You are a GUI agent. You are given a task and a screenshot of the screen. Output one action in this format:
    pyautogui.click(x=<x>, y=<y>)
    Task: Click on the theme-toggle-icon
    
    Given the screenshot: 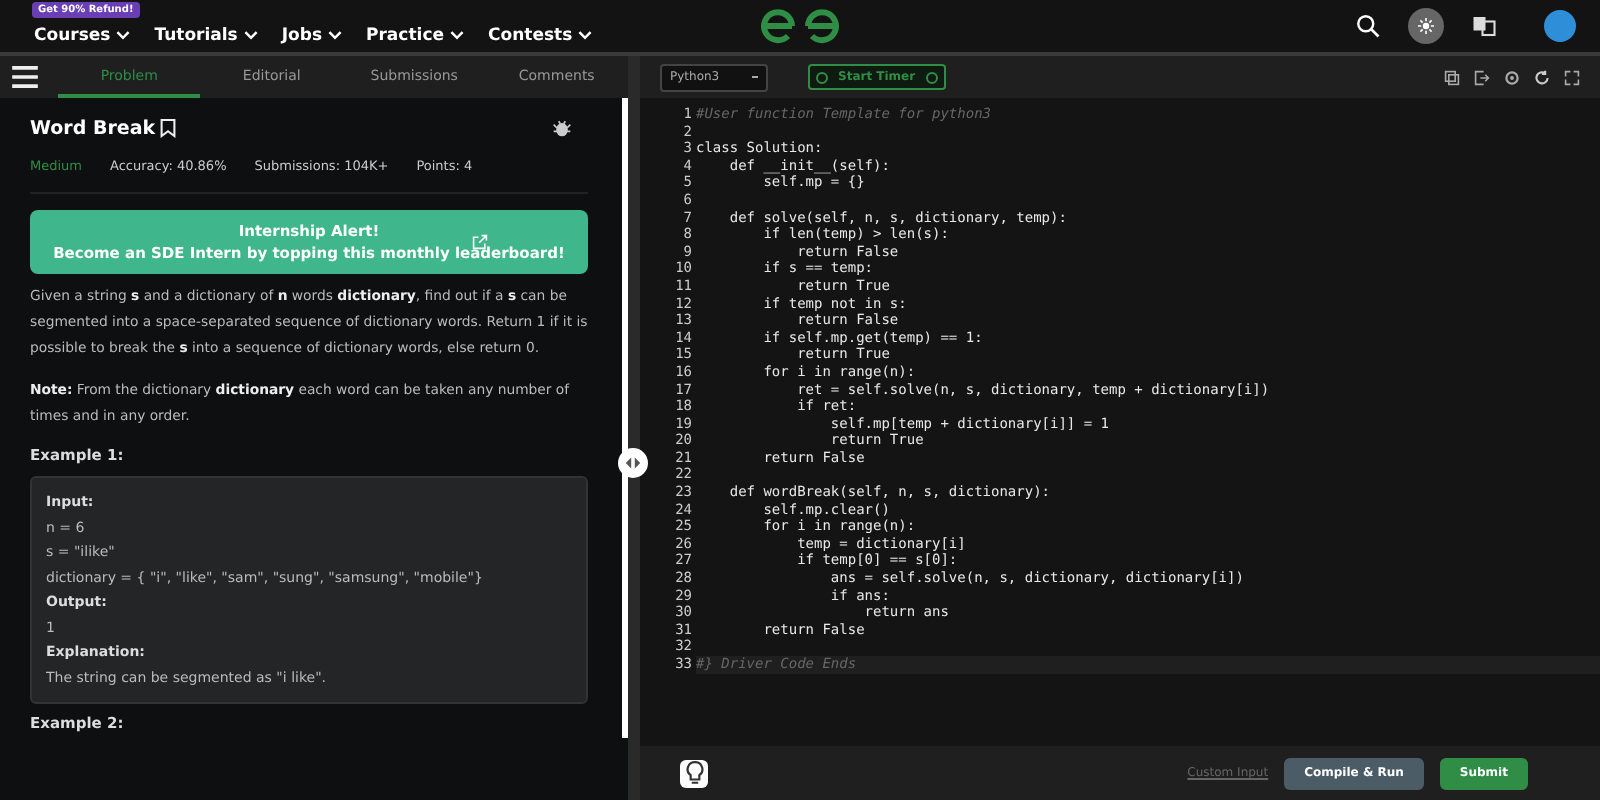 What is the action you would take?
    pyautogui.click(x=1426, y=26)
    